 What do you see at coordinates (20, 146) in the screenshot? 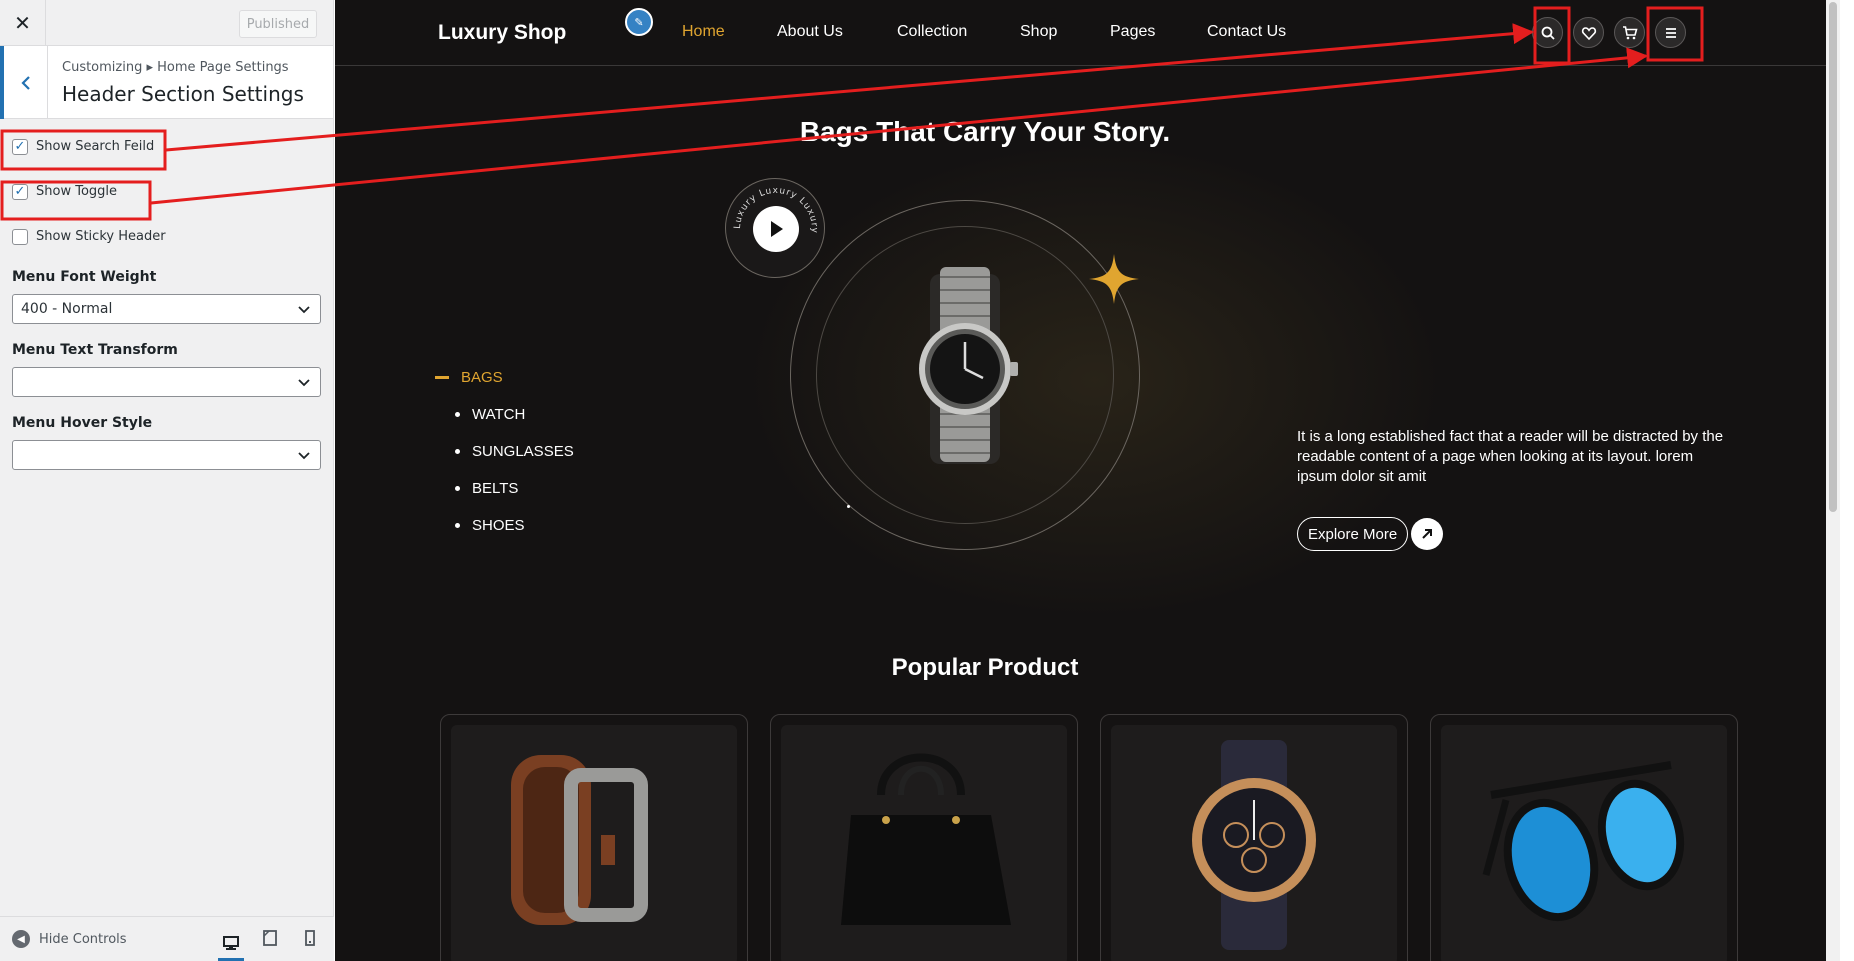
I see `show-search-field-checkbox: ✓` at bounding box center [20, 146].